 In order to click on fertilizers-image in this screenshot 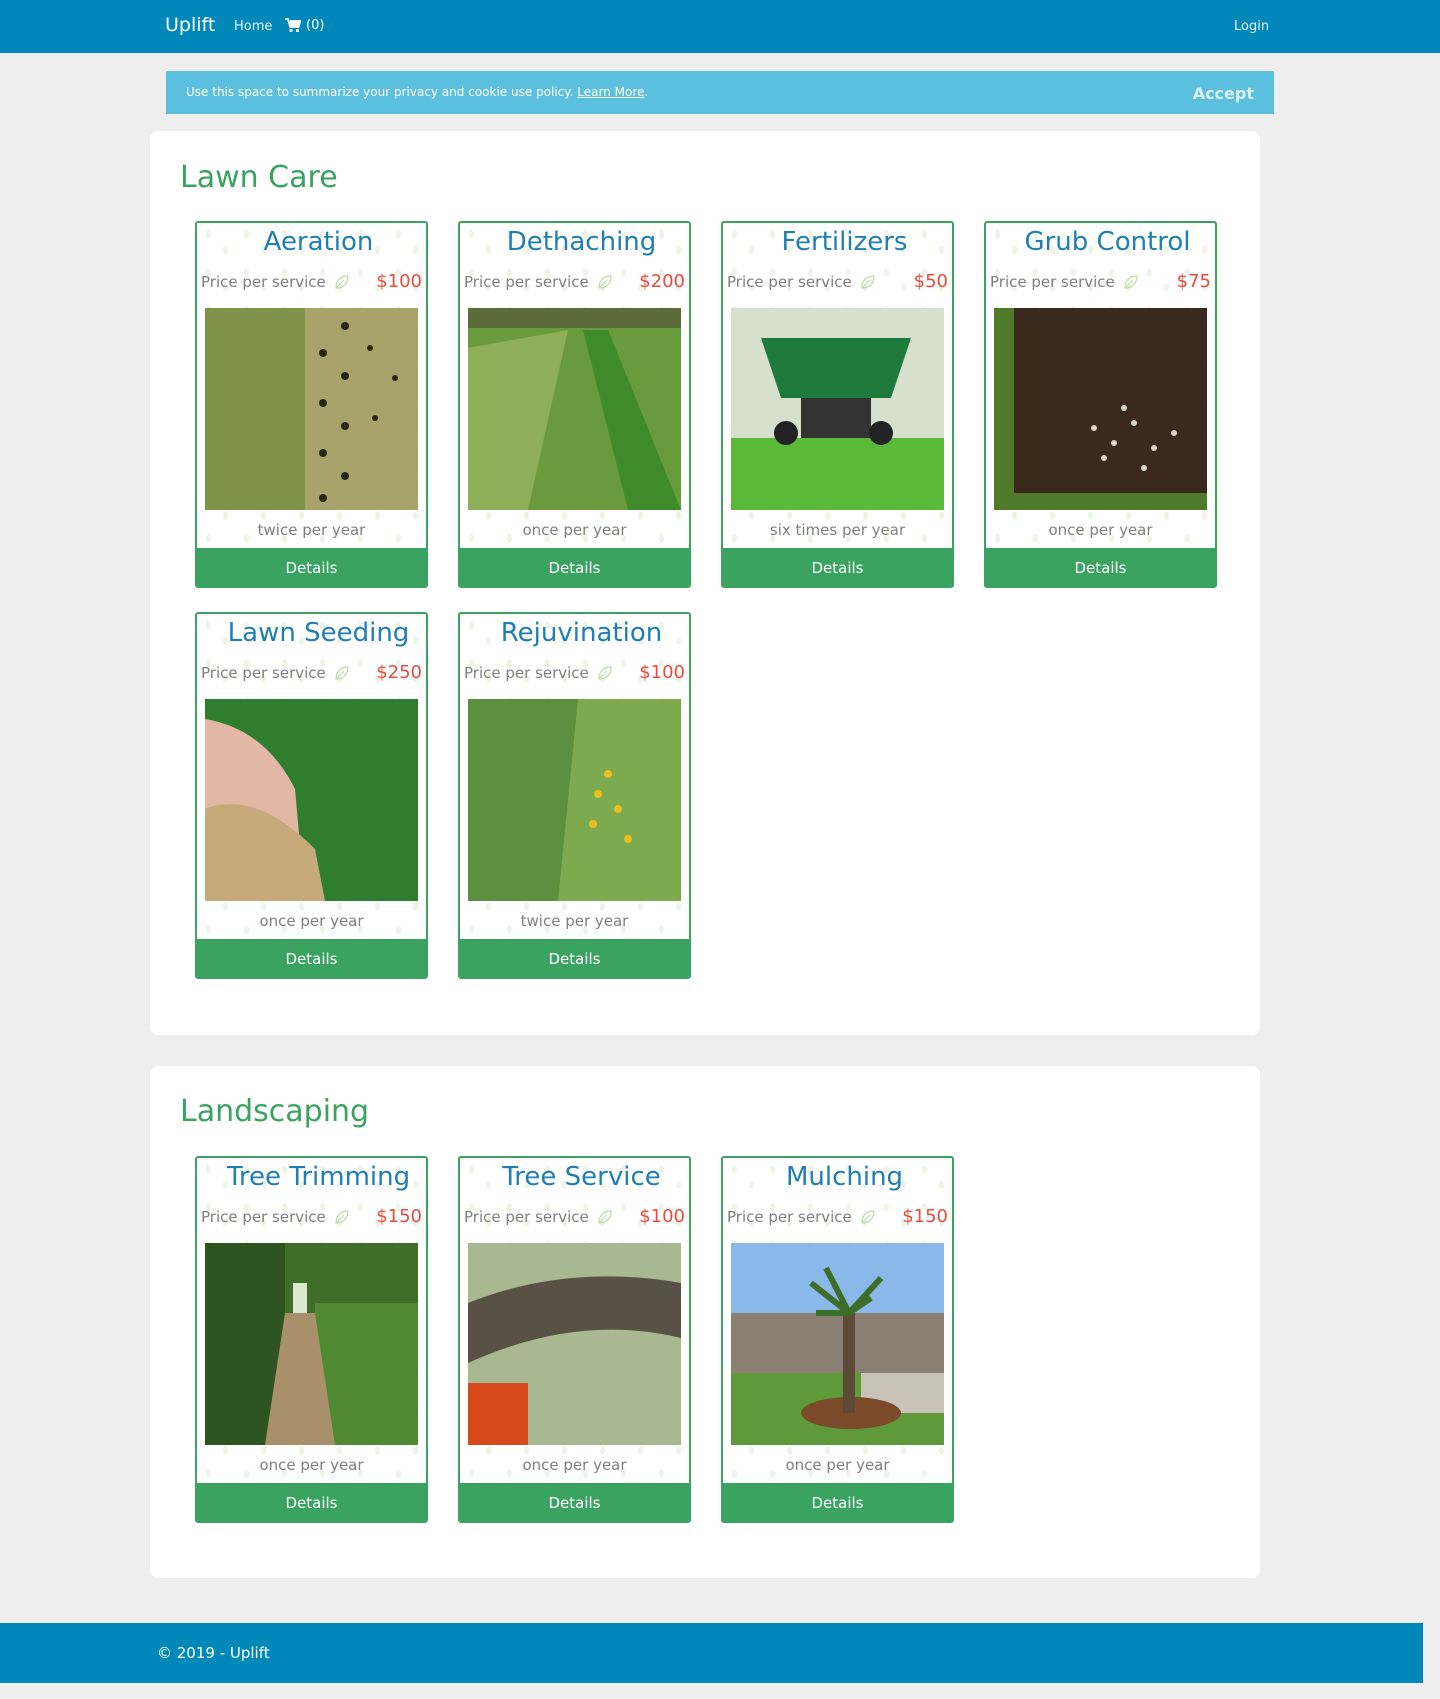, I will do `click(837, 409)`.